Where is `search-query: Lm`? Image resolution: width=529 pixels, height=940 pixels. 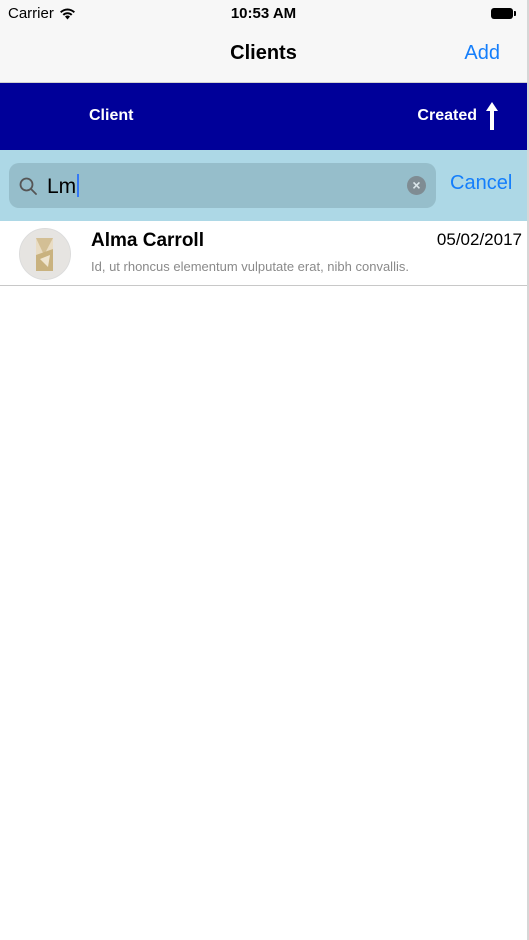
search-query: Lm is located at coordinates (63, 186).